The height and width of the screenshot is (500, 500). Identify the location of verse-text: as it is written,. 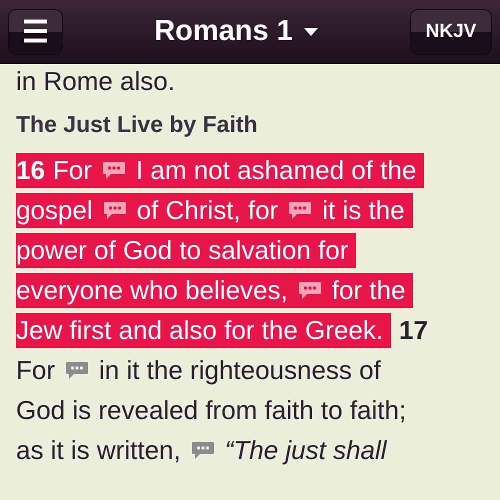
(99, 450).